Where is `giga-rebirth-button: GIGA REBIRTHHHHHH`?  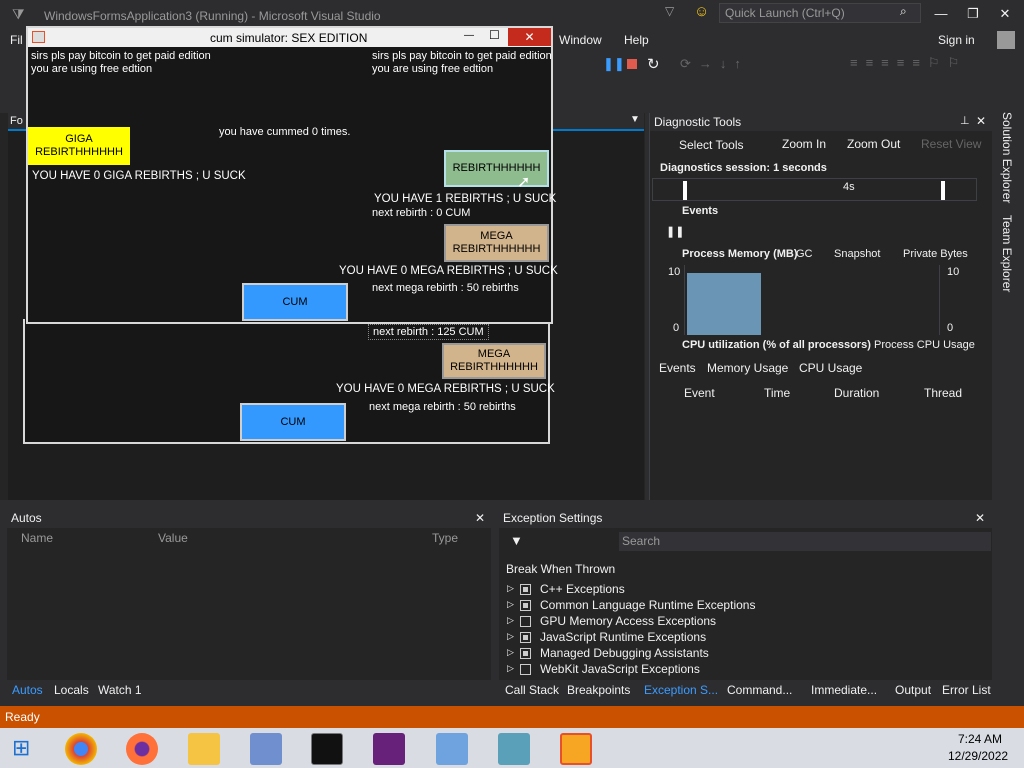
giga-rebirth-button: GIGA REBIRTHHHHHH is located at coordinates (79, 146).